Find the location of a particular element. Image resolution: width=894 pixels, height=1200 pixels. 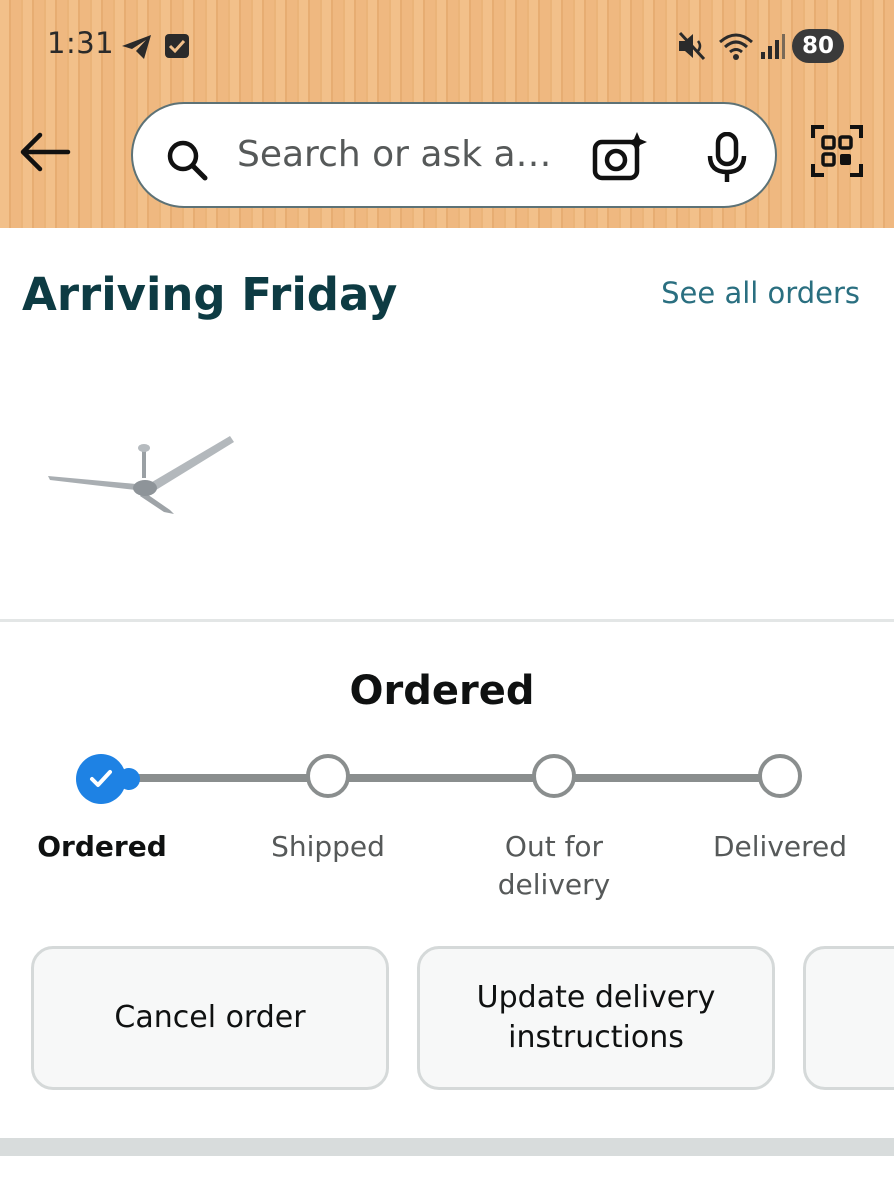

status-bar: 1:31 80 is located at coordinates (447, 48).